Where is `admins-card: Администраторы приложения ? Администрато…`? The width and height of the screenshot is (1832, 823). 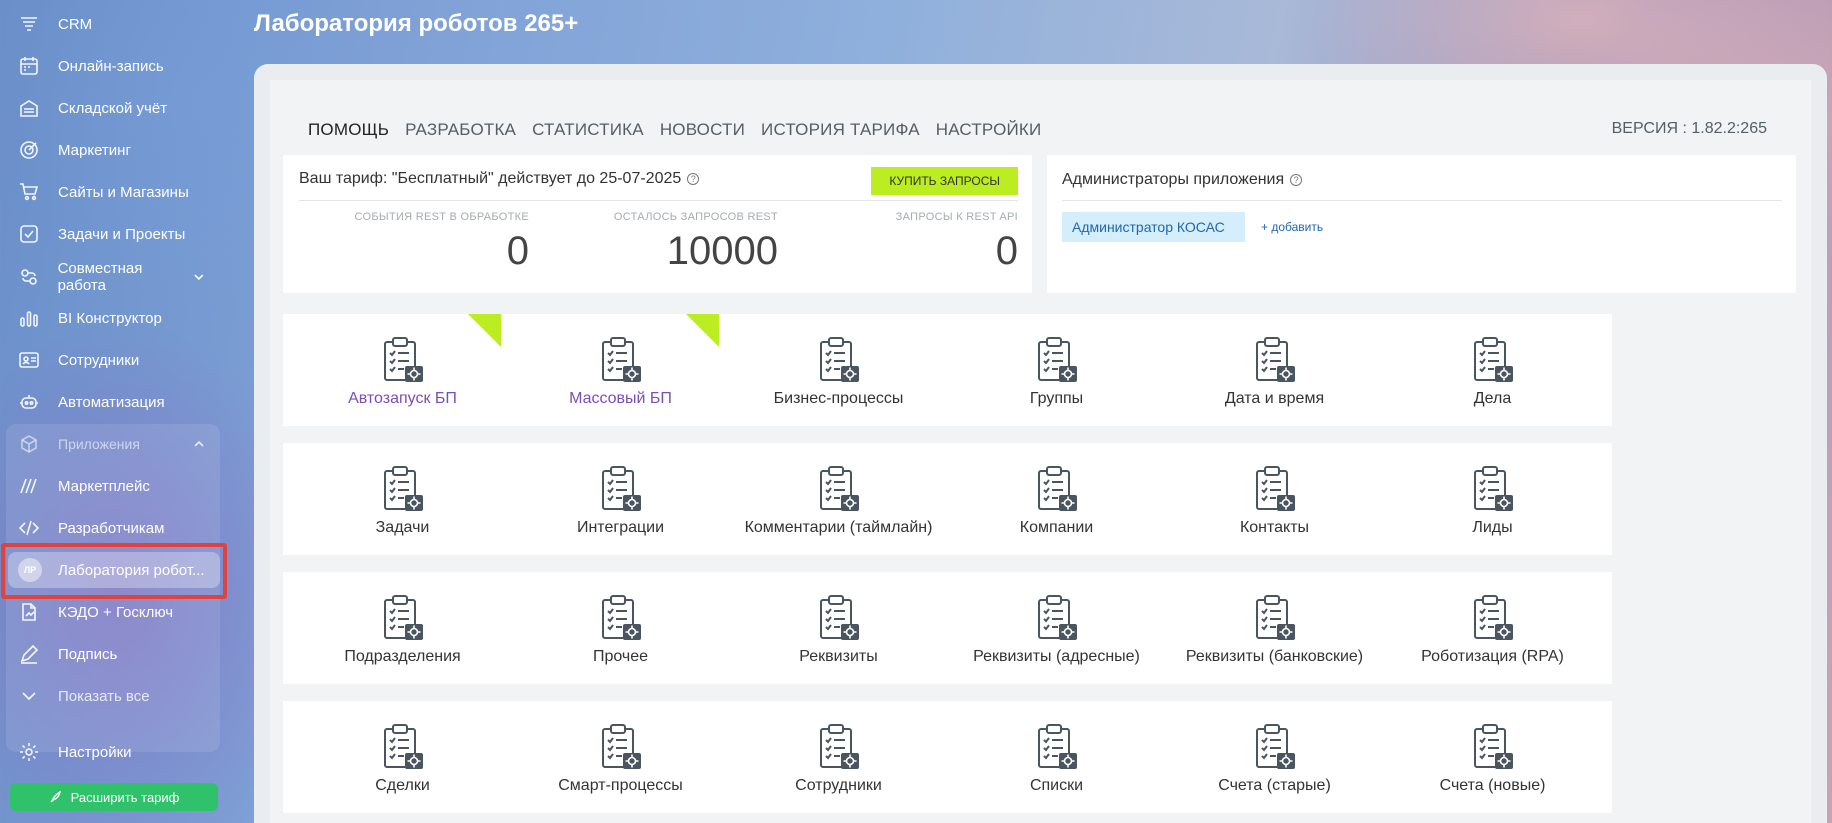 admins-card: Администраторы приложения ? Администрато… is located at coordinates (1421, 224).